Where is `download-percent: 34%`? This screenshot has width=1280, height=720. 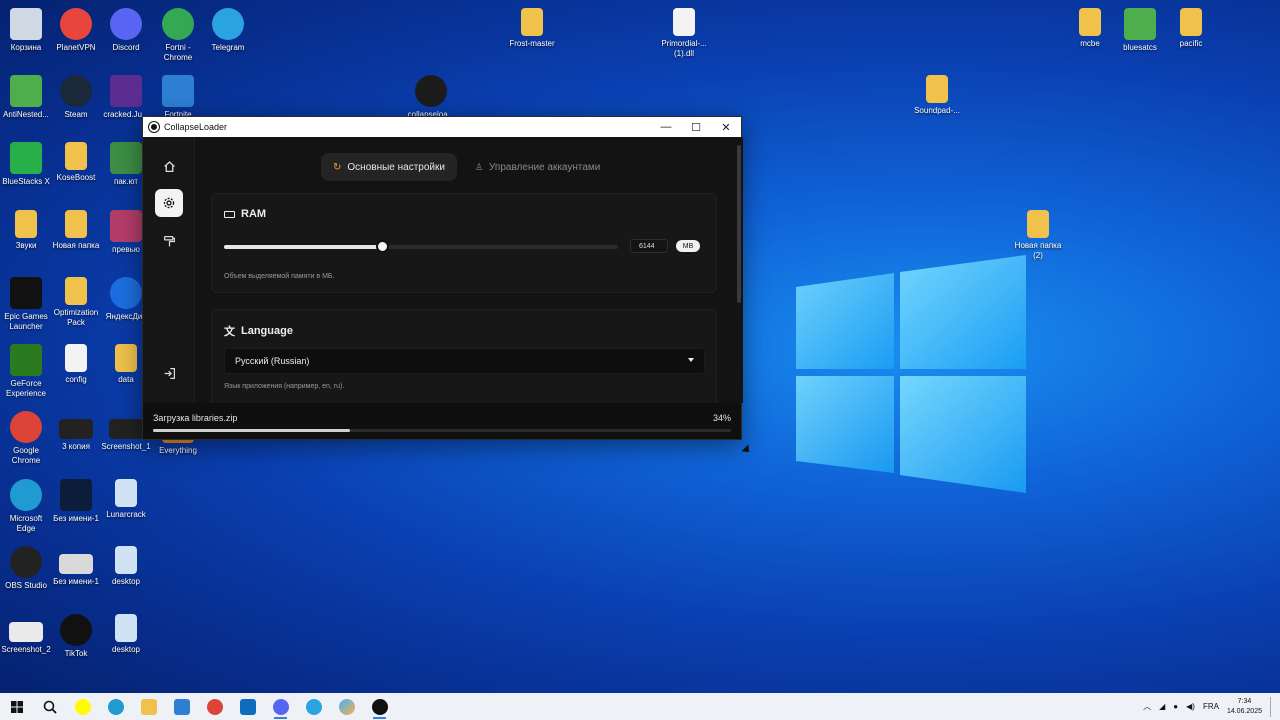
download-percent: 34% is located at coordinates (721, 418).